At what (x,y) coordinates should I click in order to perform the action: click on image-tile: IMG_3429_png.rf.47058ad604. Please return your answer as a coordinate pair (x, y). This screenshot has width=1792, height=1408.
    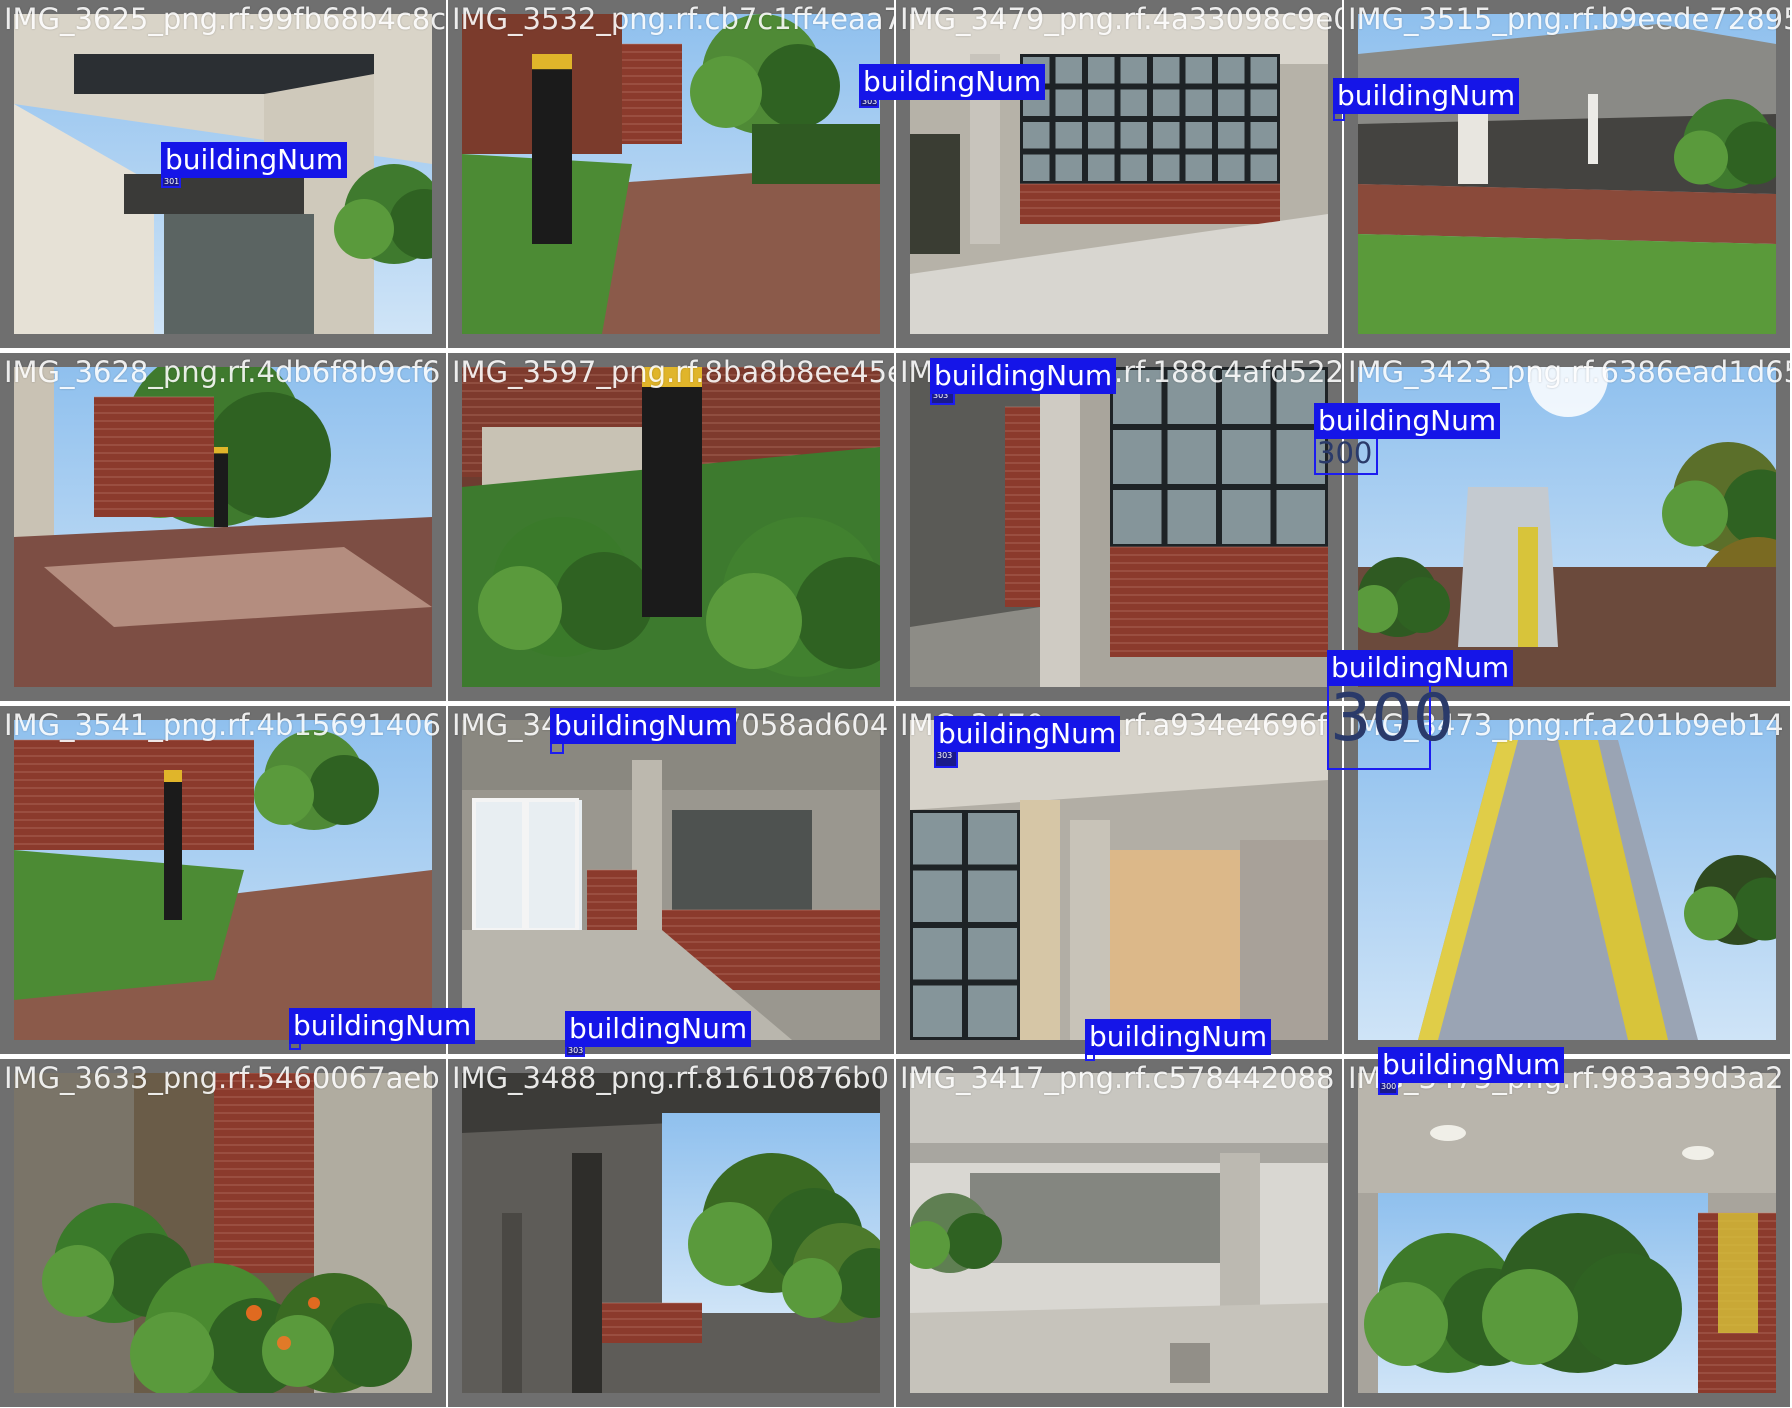
    Looking at the image, I should click on (671, 880).